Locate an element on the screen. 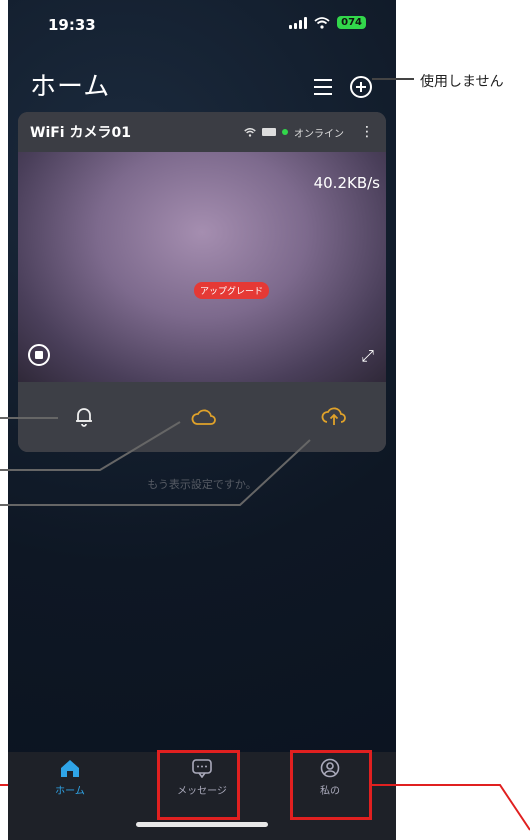 Image resolution: width=530 pixels, height=840 pixels. bitrate-readout: 40.2KB/s is located at coordinates (346, 183).